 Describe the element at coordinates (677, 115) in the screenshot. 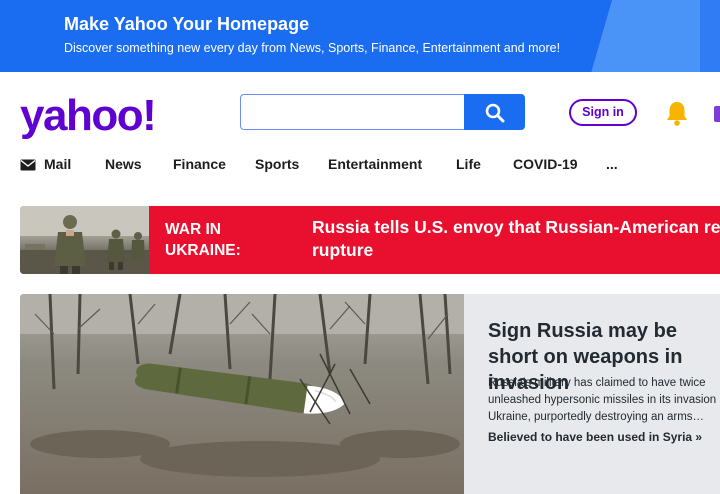

I see `notifications-bell-icon` at that location.